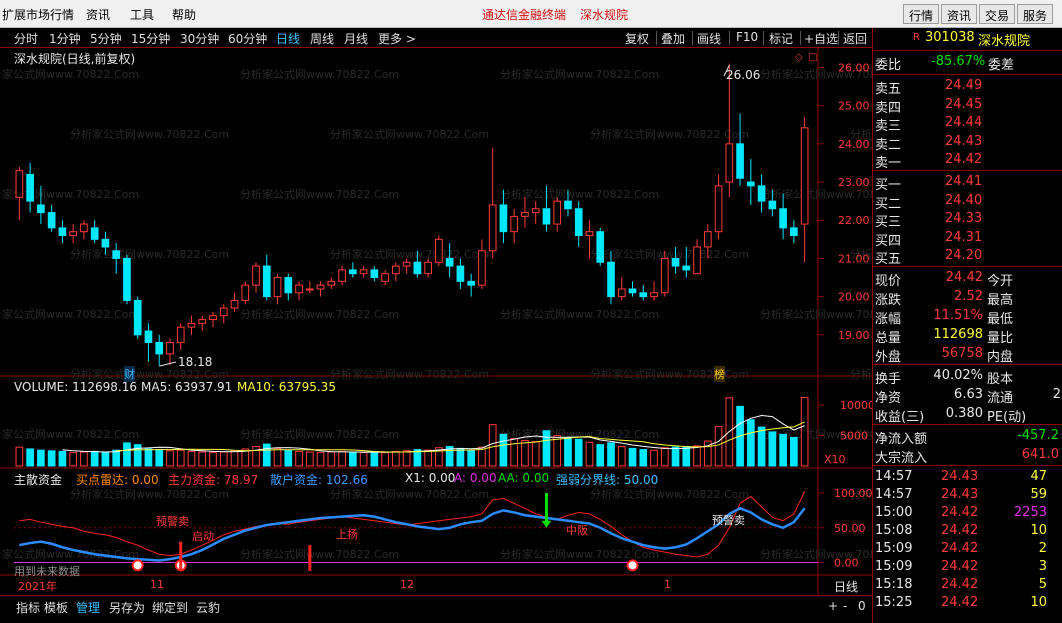 Image resolution: width=1062 pixels, height=623 pixels. I want to click on stat2-row: 净资 6.63 流通 2, so click(967, 396).